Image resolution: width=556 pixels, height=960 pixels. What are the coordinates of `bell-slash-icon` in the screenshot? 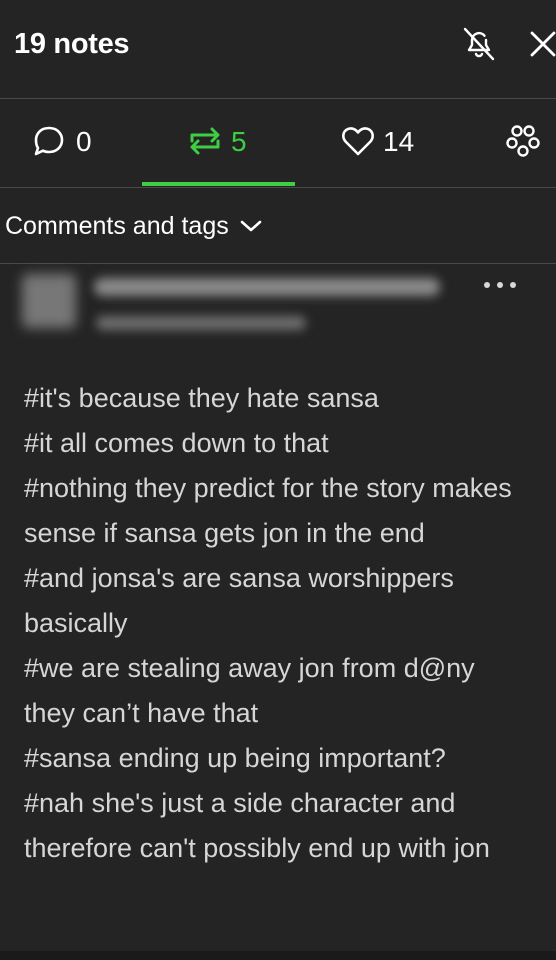 It's located at (479, 46).